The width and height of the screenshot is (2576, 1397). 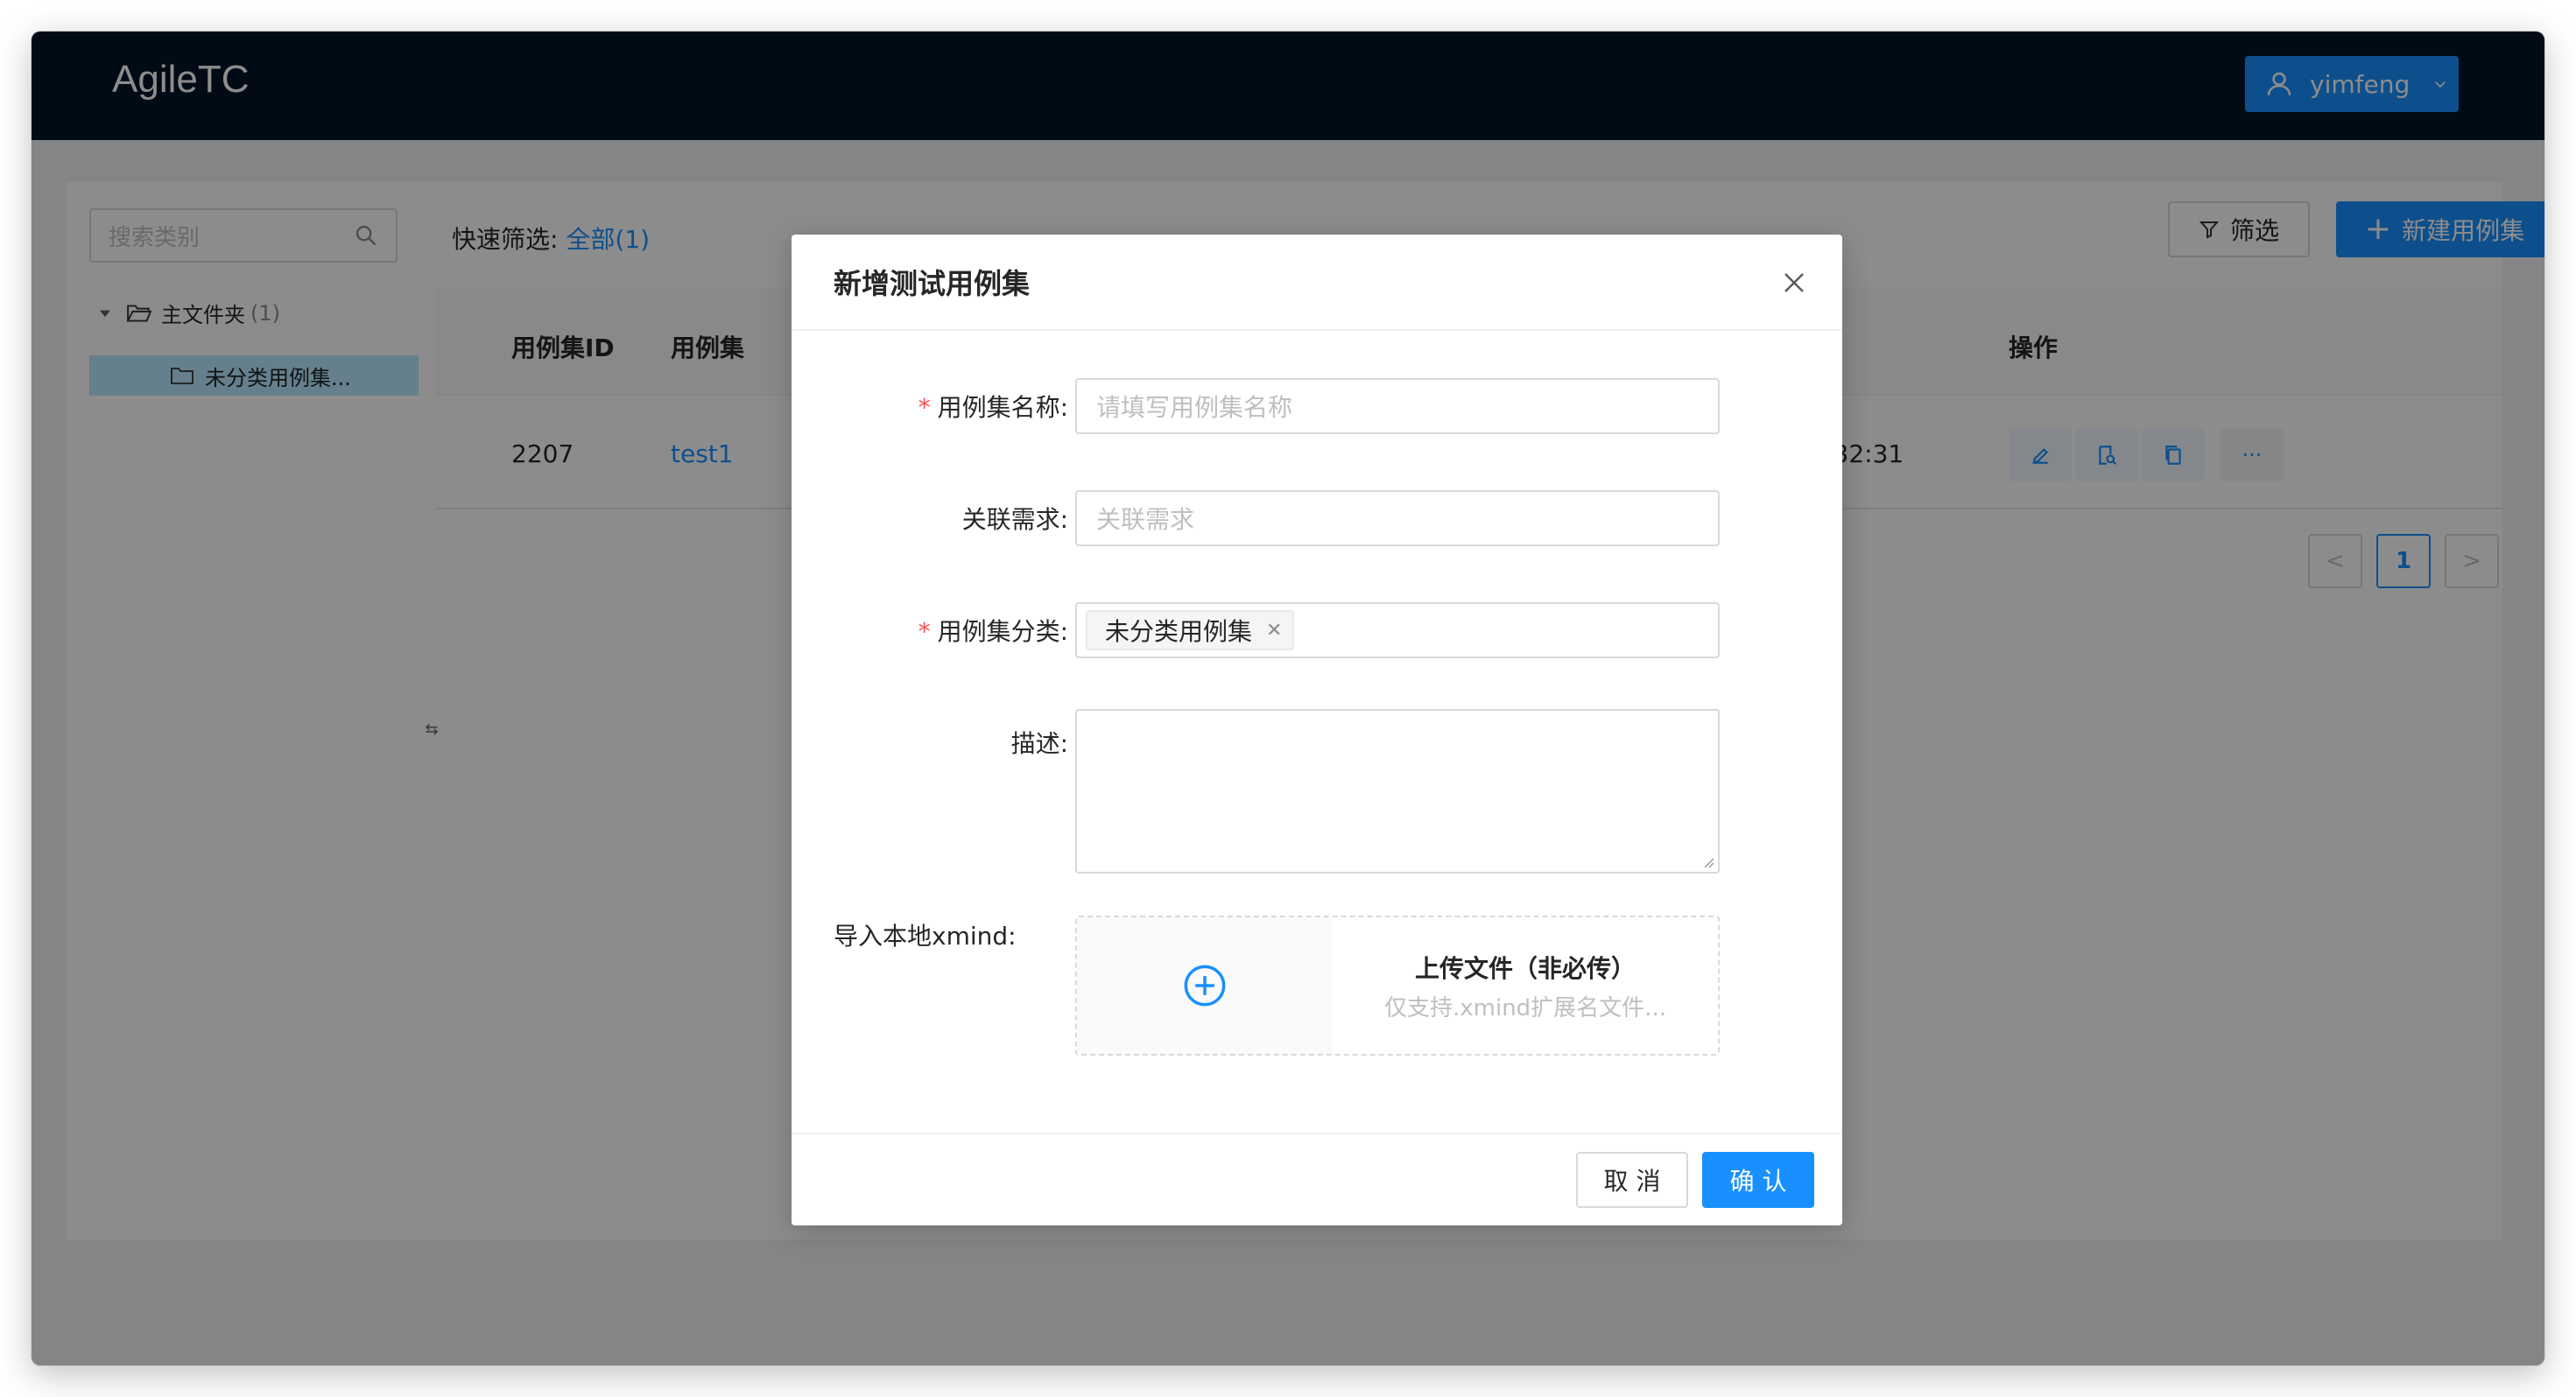 What do you see at coordinates (1758, 1180) in the screenshot?
I see `confirm-button: 确 认` at bounding box center [1758, 1180].